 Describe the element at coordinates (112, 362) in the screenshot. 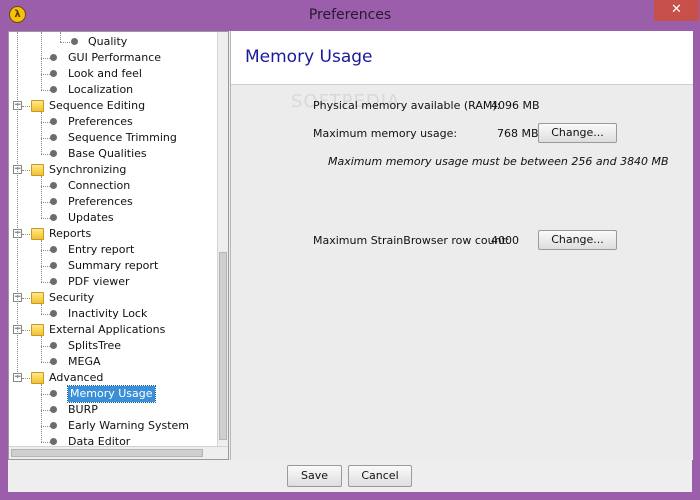

I see `tree-leaf: MEGA` at that location.